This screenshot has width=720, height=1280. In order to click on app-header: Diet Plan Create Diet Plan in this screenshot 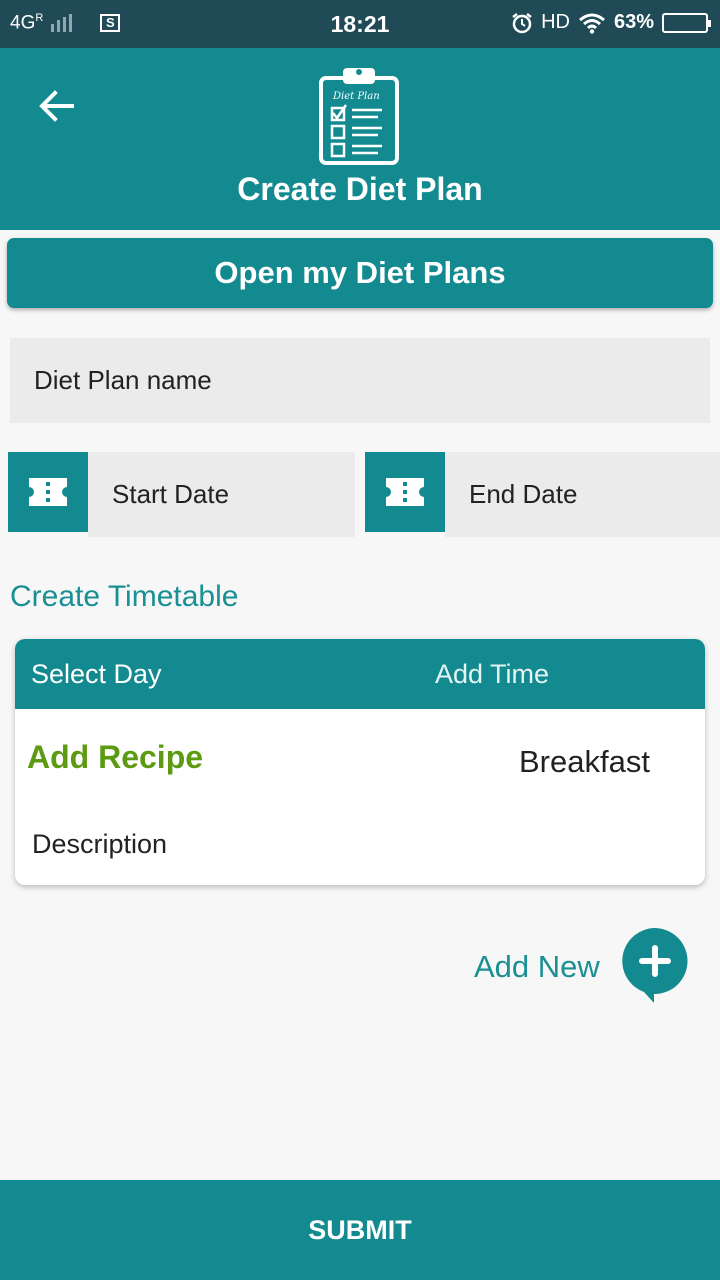, I will do `click(360, 139)`.